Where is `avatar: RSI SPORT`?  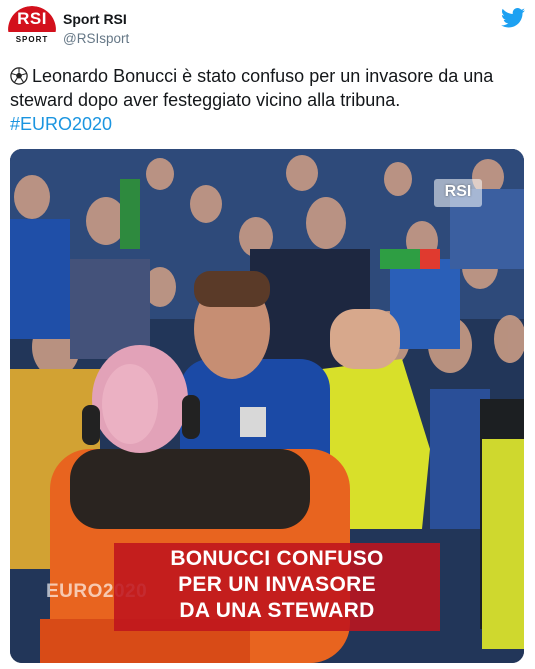
avatar: RSI SPORT is located at coordinates (32, 28).